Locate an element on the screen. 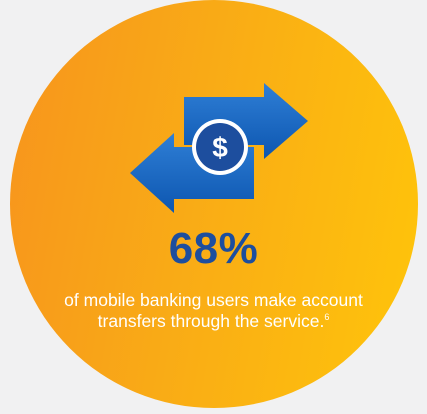 The image size is (427, 414). dollar-coin-icon: $ is located at coordinates (220, 147).